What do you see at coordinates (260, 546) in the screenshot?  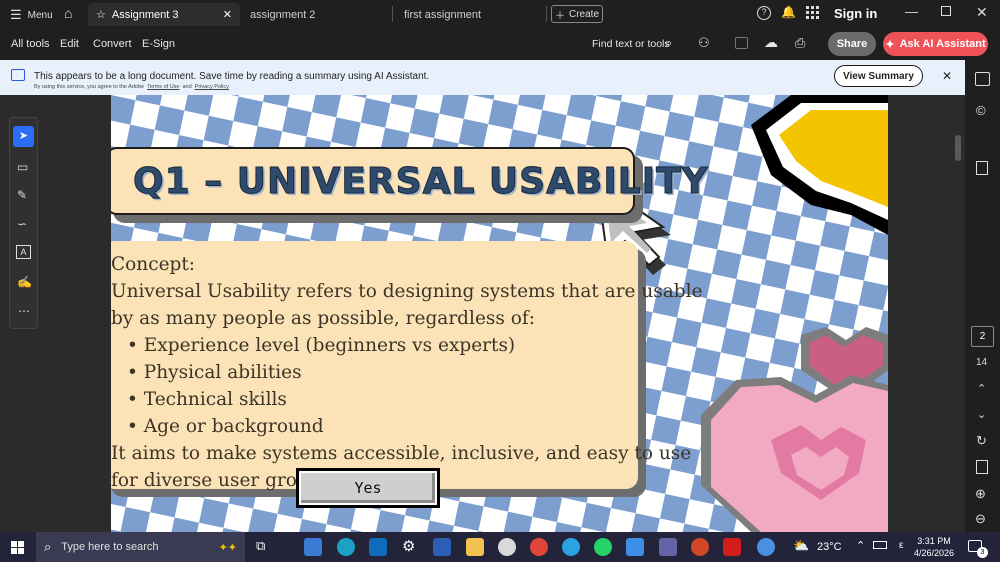 I see `task-view-icon: ⧉` at bounding box center [260, 546].